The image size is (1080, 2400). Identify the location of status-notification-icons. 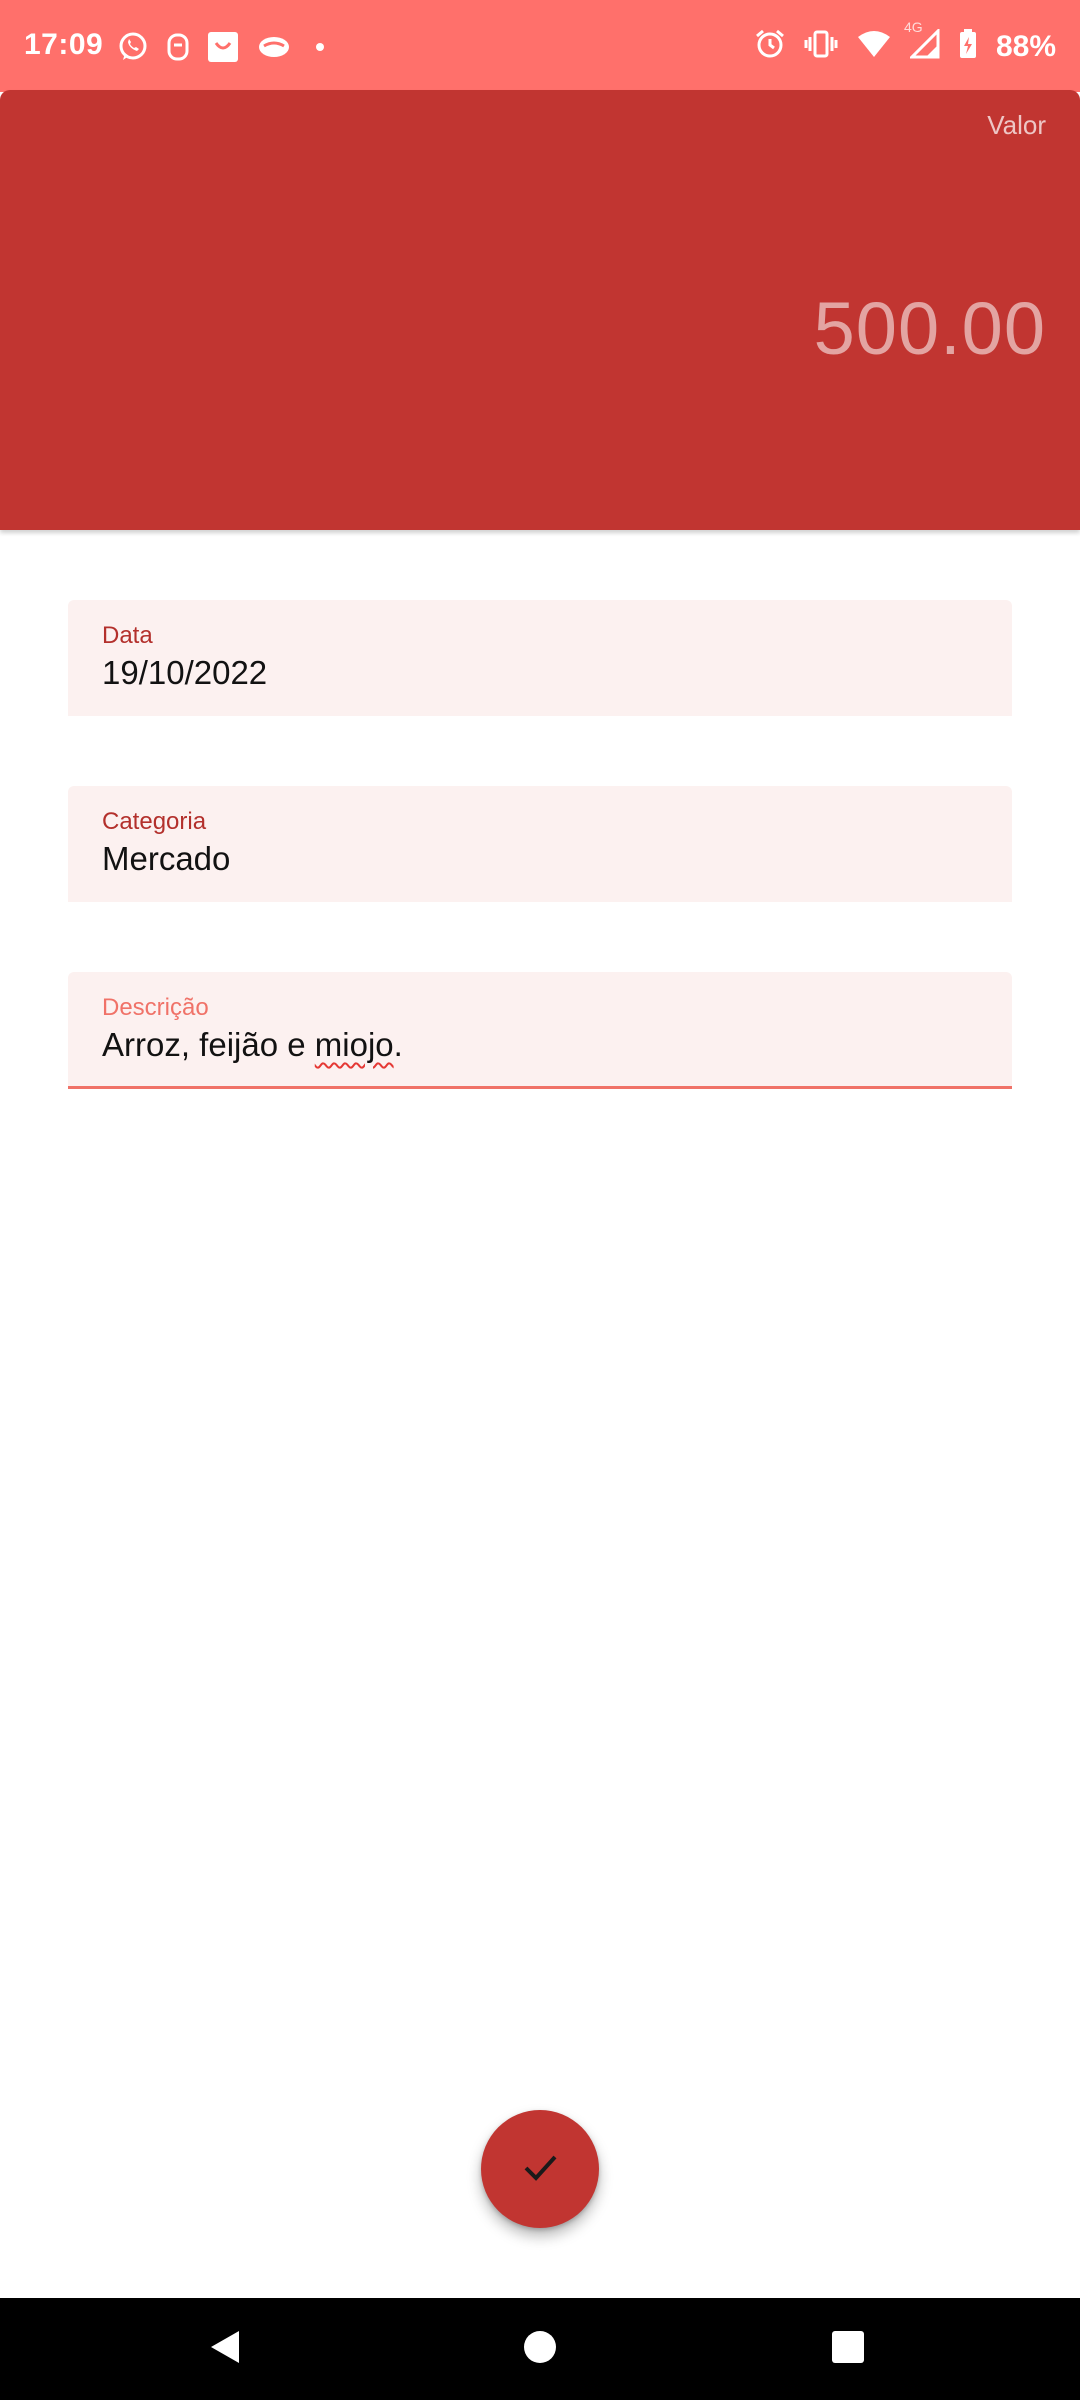
(224, 49).